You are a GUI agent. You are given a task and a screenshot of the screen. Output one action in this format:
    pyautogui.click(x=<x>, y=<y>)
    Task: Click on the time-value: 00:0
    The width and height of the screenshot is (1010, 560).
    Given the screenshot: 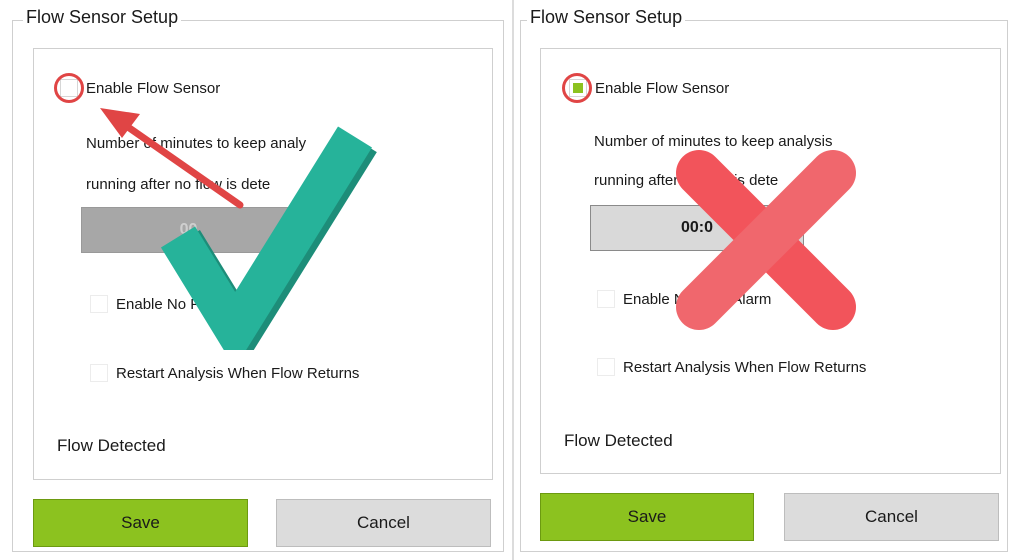 What is the action you would take?
    pyautogui.click(x=697, y=227)
    